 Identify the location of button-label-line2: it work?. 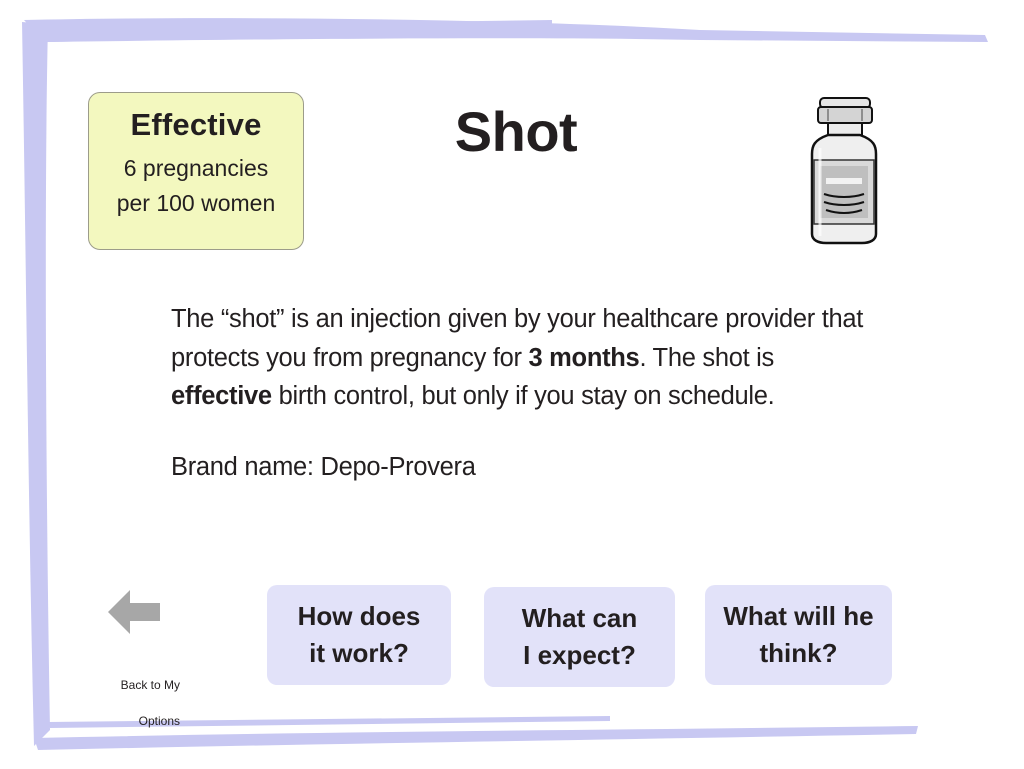
(359, 653).